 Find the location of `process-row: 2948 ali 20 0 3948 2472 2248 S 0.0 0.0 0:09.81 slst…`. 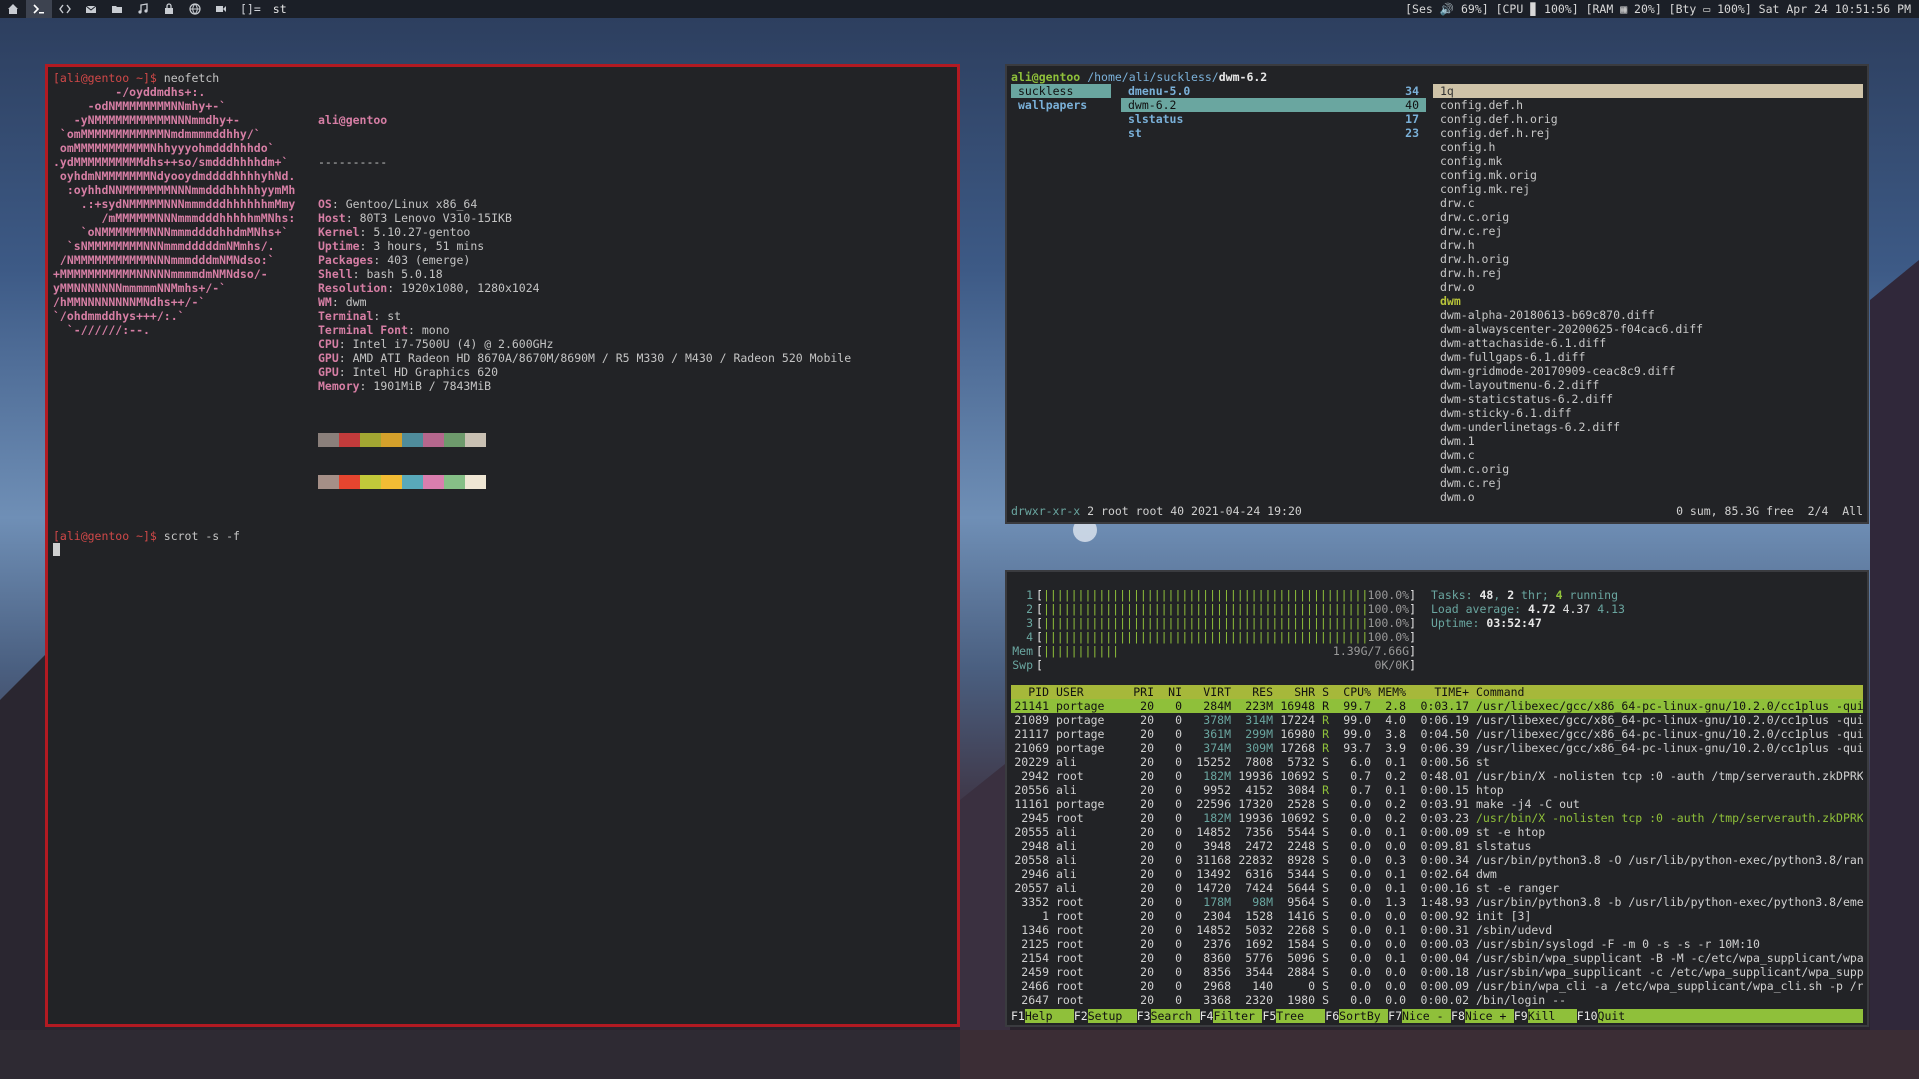

process-row: 2948 ali 20 0 3948 2472 2248 S 0.0 0.0 0:09.81 slst… is located at coordinates (1437, 846).